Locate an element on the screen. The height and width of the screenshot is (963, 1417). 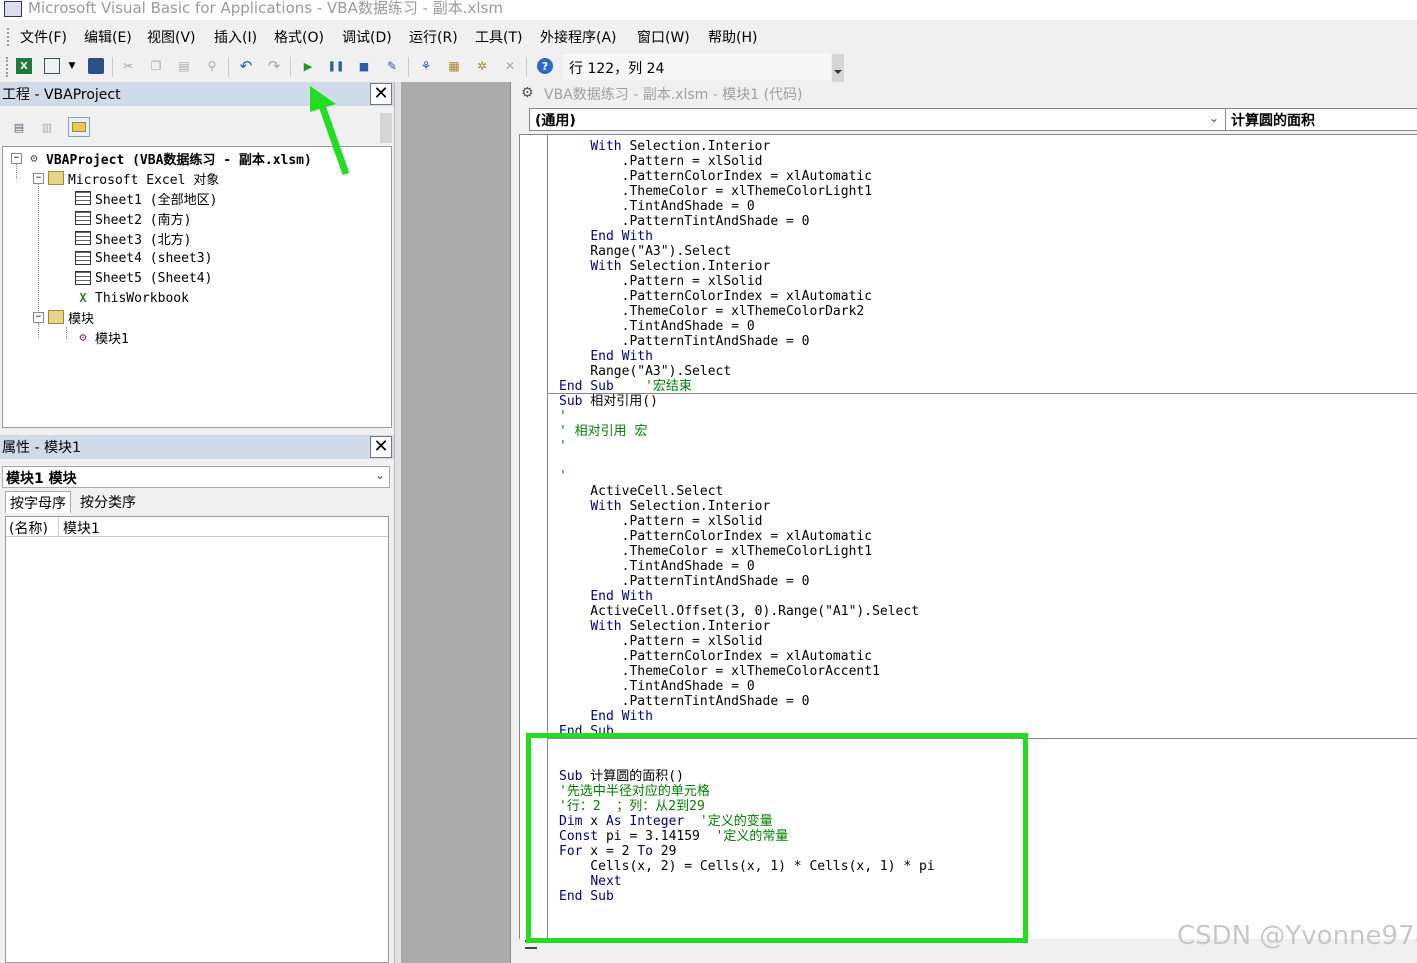
excel-icon: X is located at coordinates (24, 66).